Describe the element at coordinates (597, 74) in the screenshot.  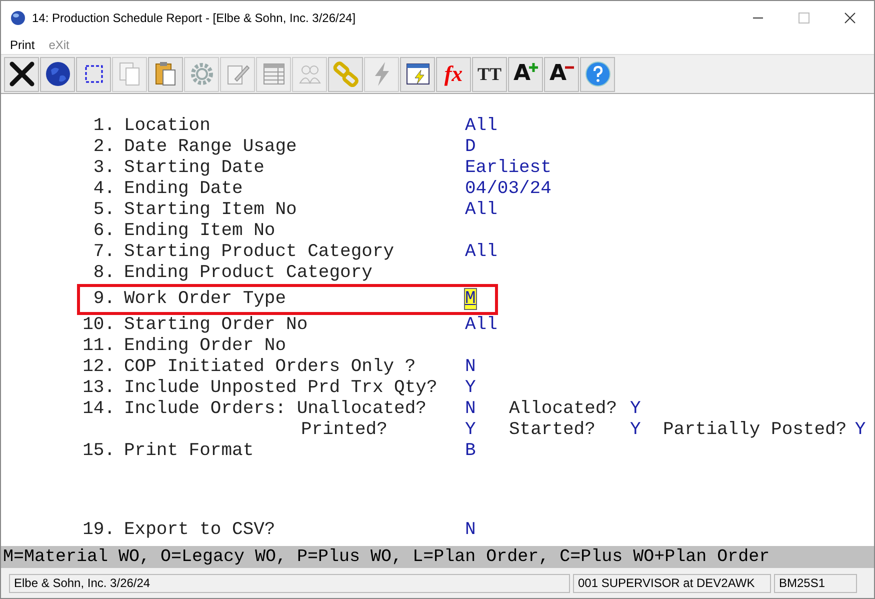
I see `help-icon` at that location.